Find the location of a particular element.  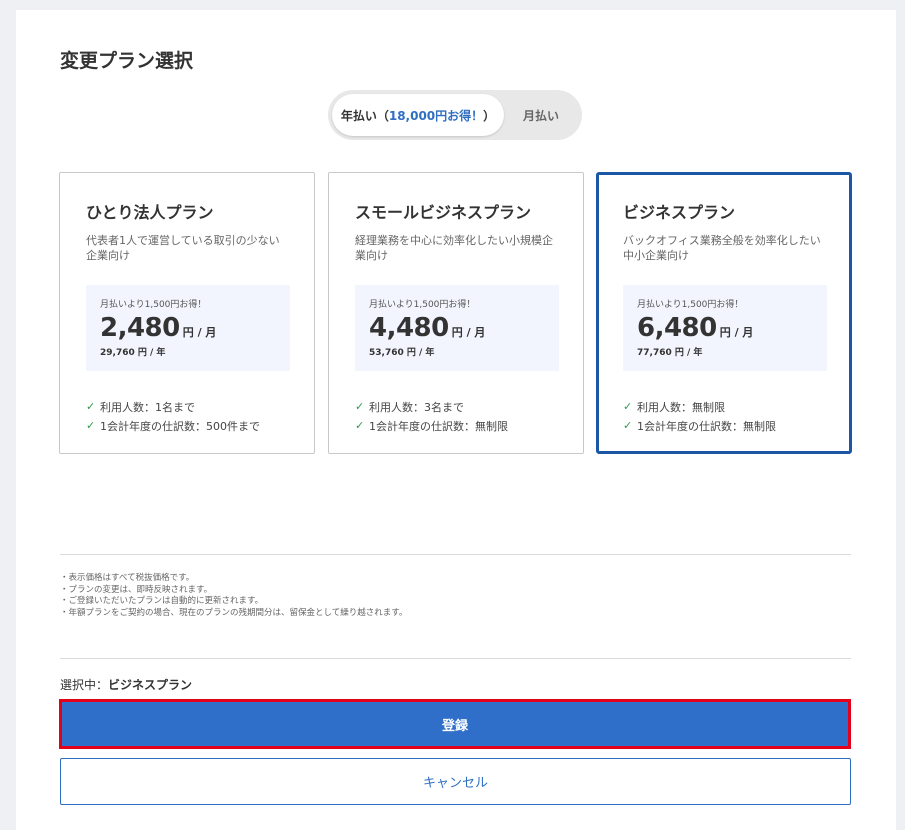

yearly-billing-option: 年払い（ 18,000円お得！） is located at coordinates (418, 115).